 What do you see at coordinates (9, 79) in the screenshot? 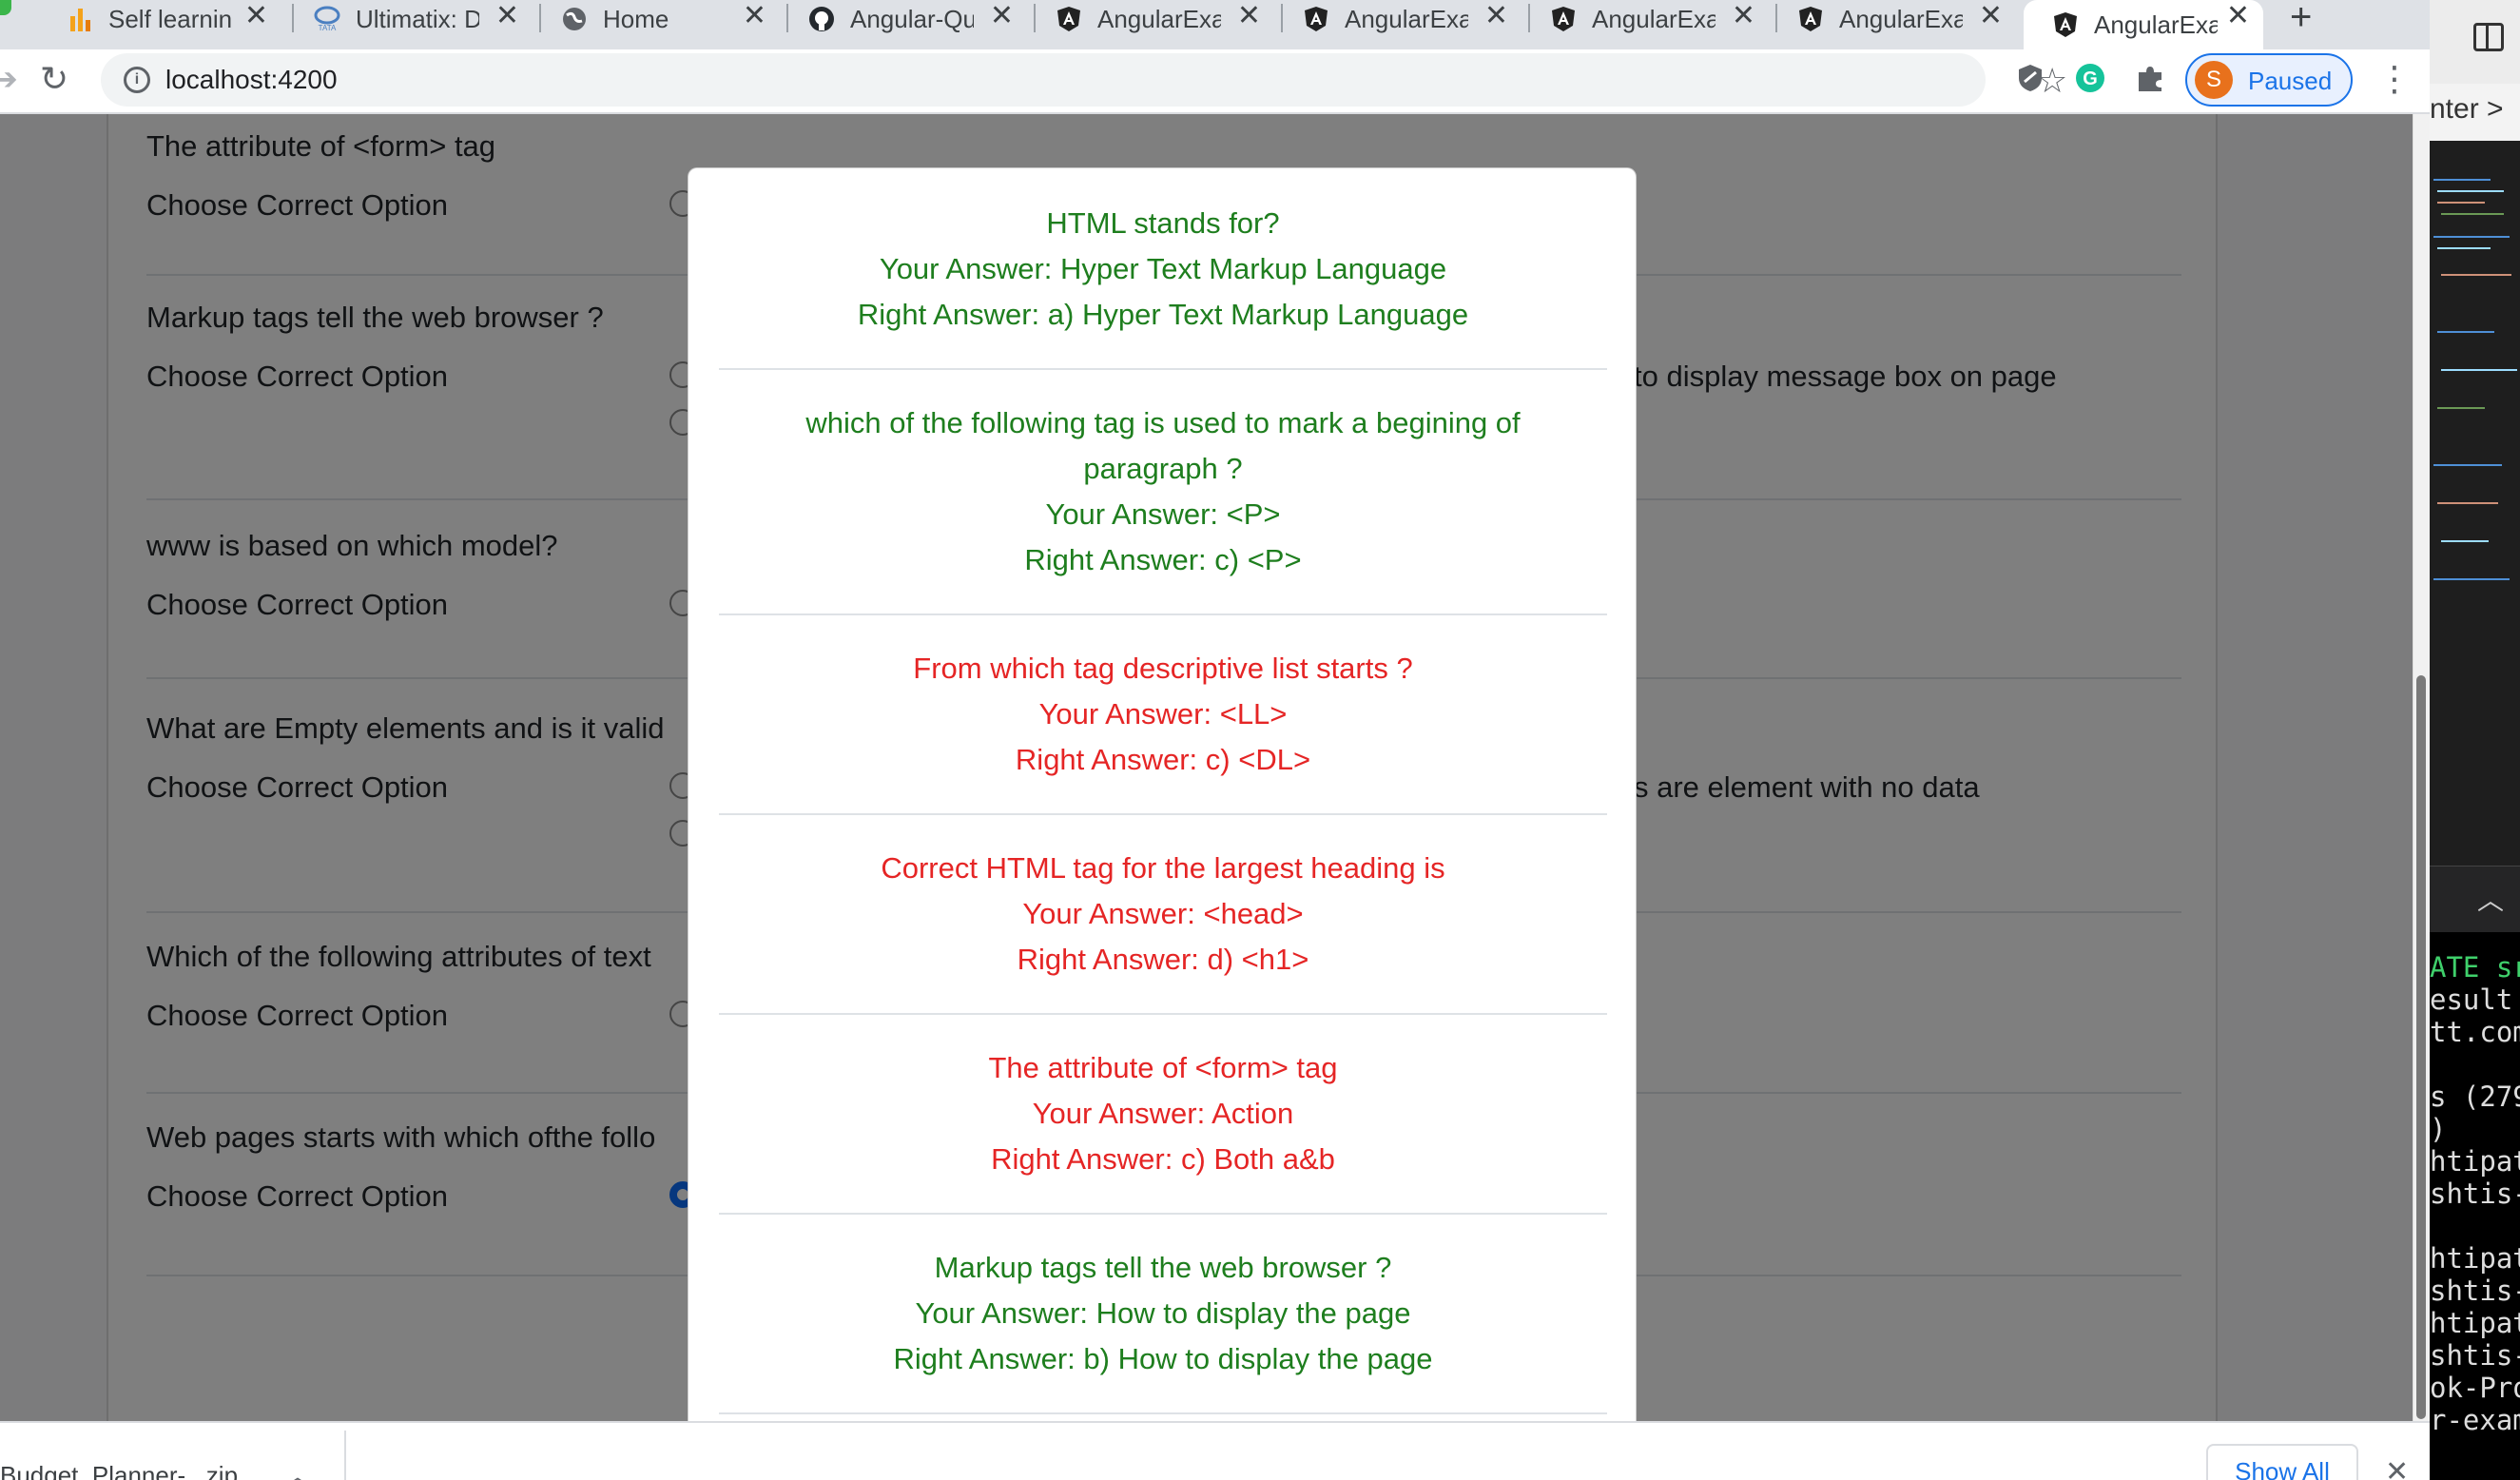
I see `back-arrow-icon: ➔` at bounding box center [9, 79].